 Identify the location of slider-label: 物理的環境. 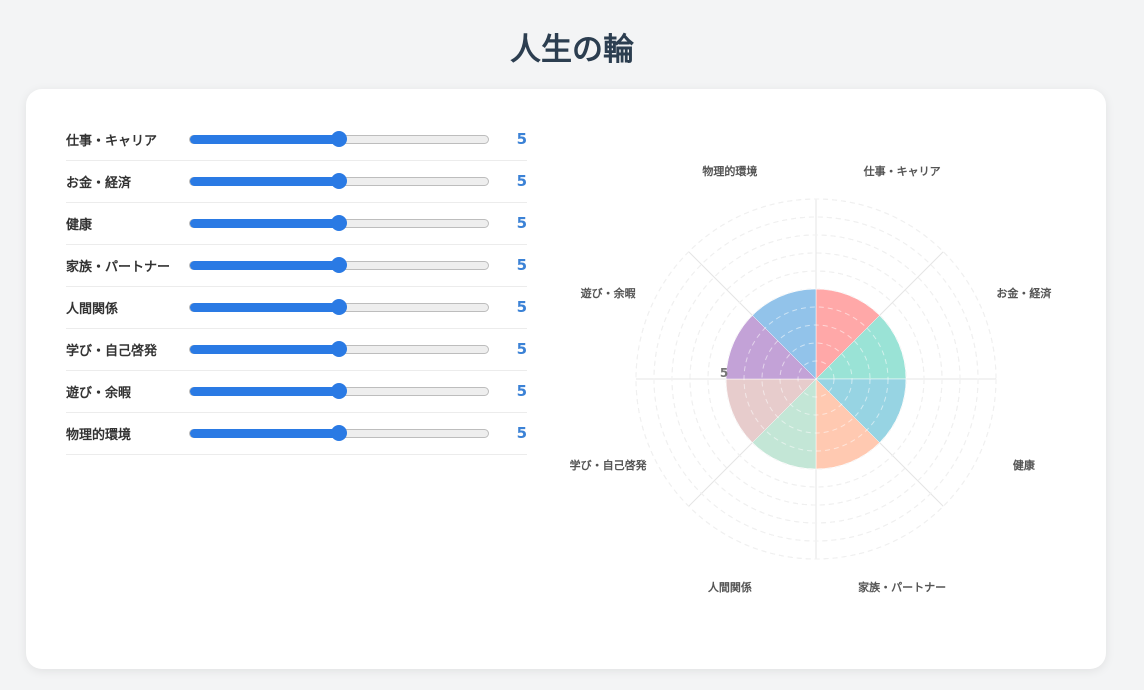
(99, 435).